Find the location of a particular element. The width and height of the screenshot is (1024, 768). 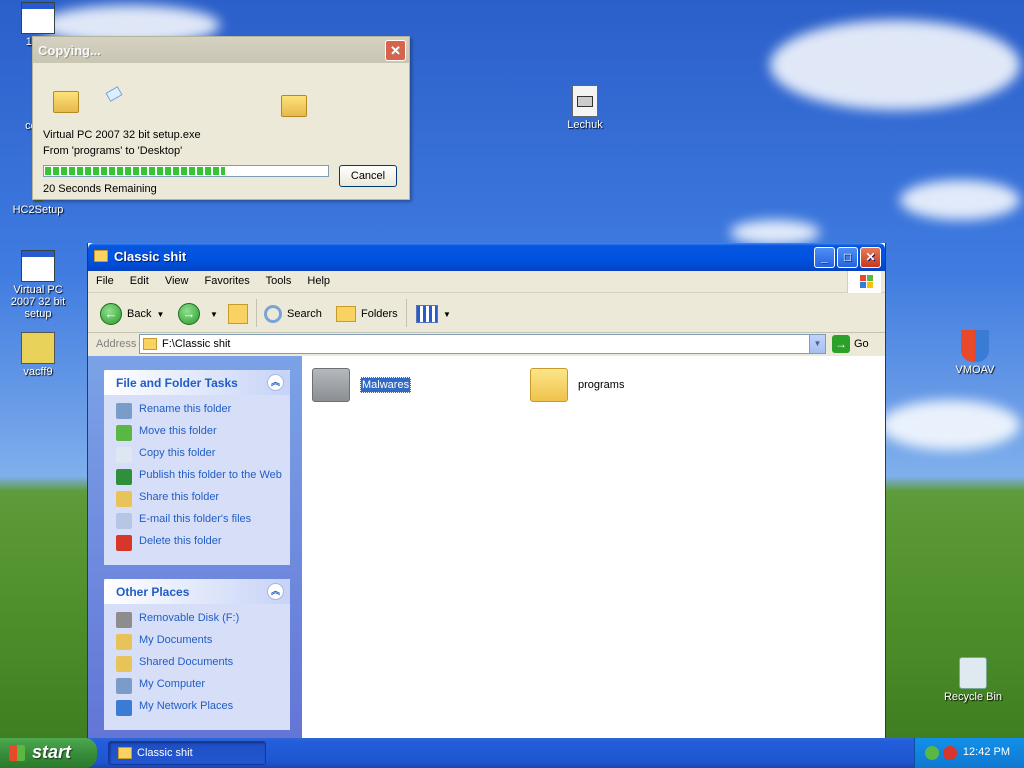

back-button: ← Back ▼ is located at coordinates (132, 314).